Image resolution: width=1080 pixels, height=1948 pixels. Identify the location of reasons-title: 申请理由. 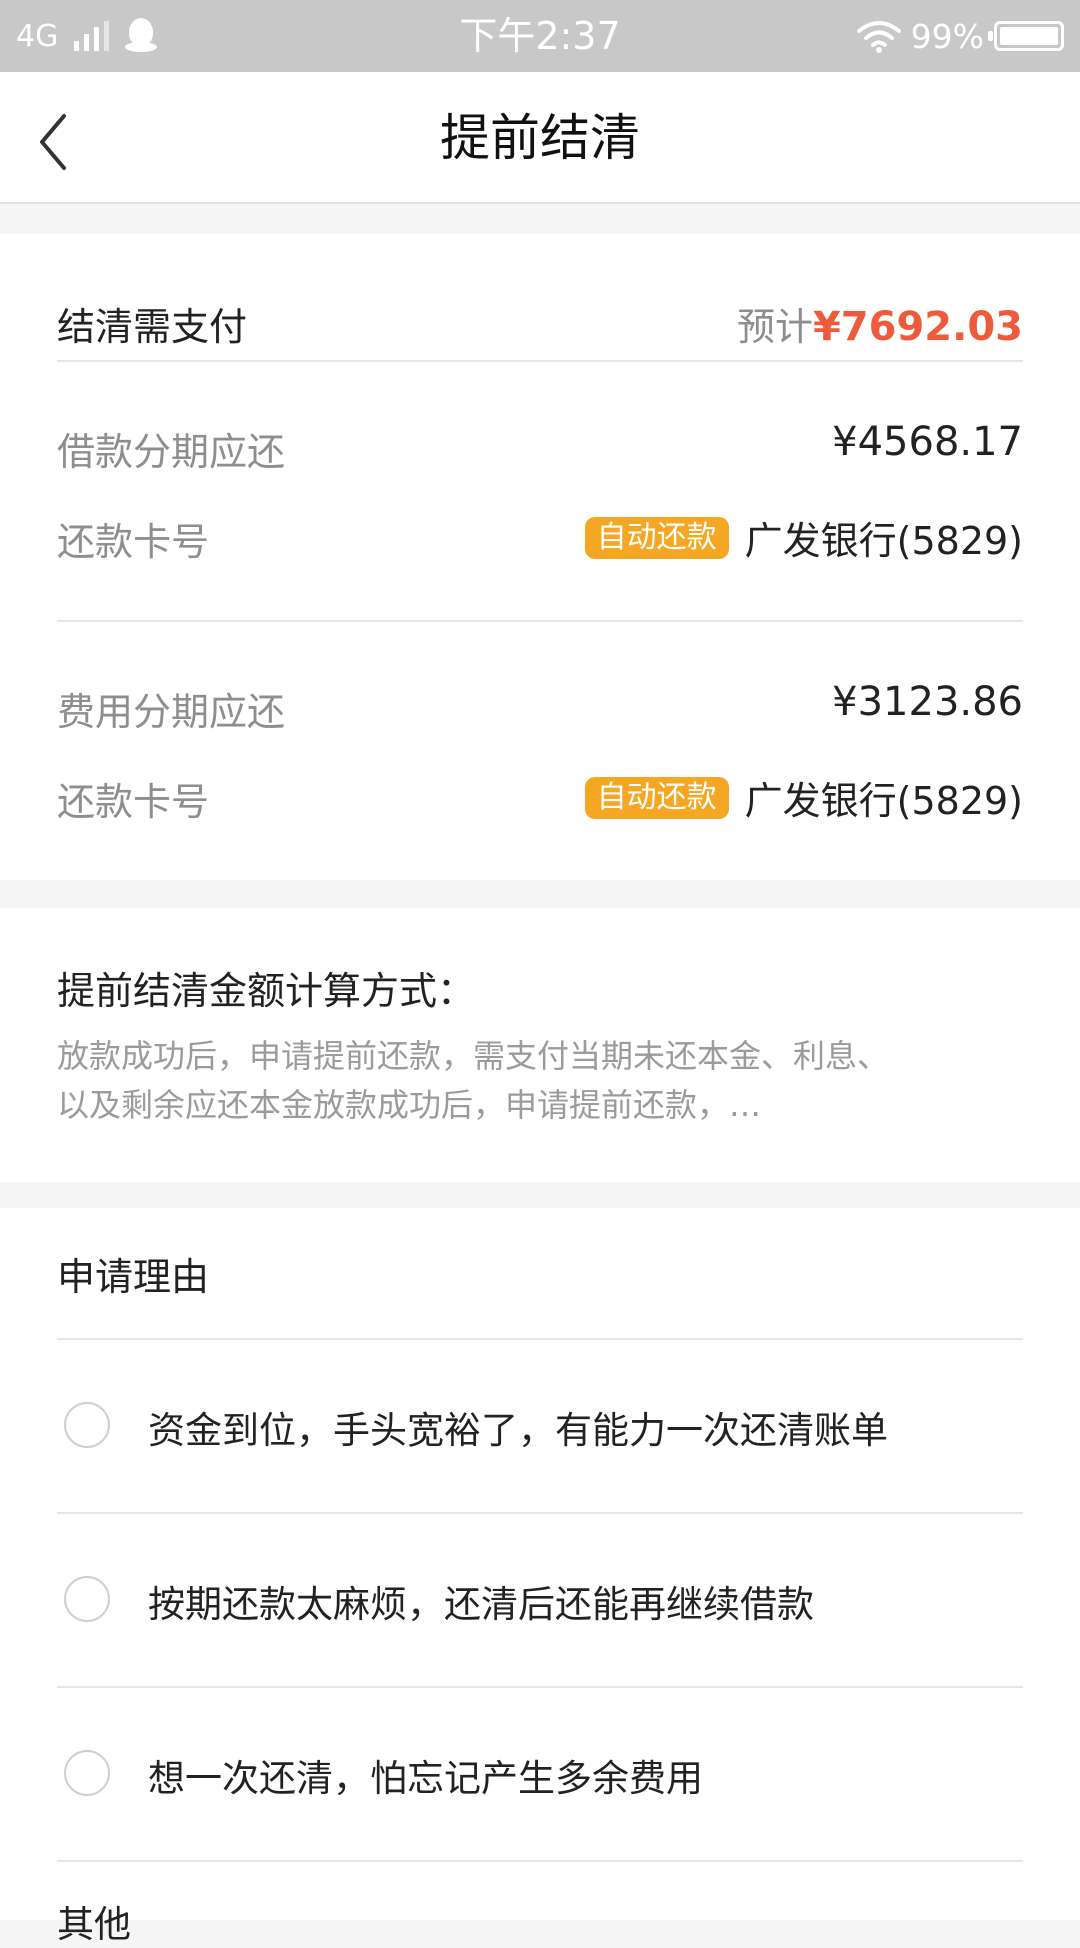
(133, 1277).